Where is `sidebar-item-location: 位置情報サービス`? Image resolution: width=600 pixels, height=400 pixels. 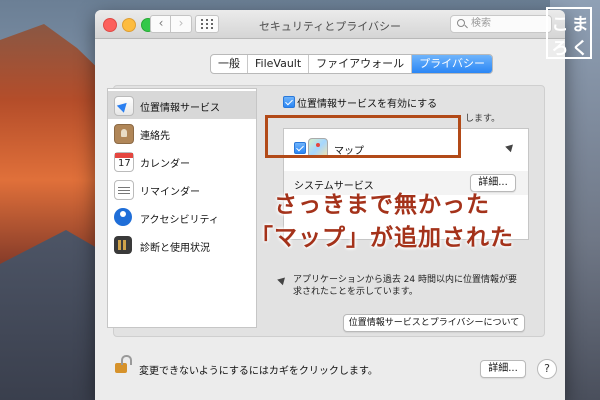 sidebar-item-location: 位置情報サービス is located at coordinates (182, 105).